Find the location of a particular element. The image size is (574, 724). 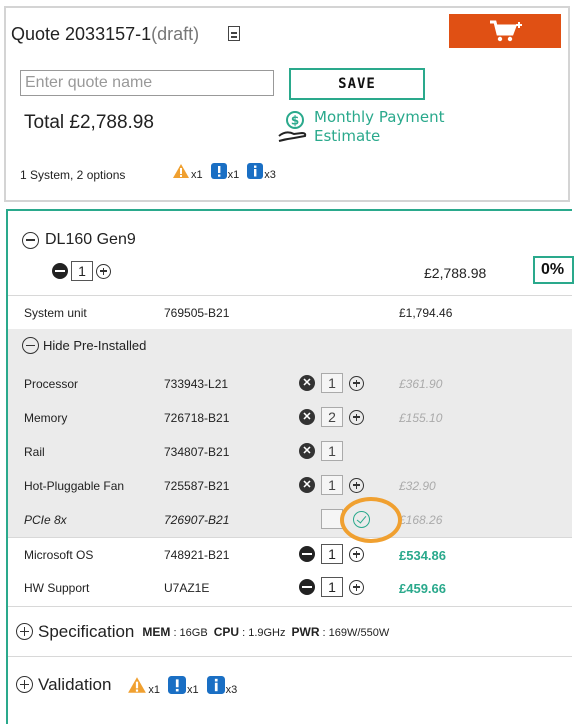

system-header: DL160 Gen9 is located at coordinates (79, 240).